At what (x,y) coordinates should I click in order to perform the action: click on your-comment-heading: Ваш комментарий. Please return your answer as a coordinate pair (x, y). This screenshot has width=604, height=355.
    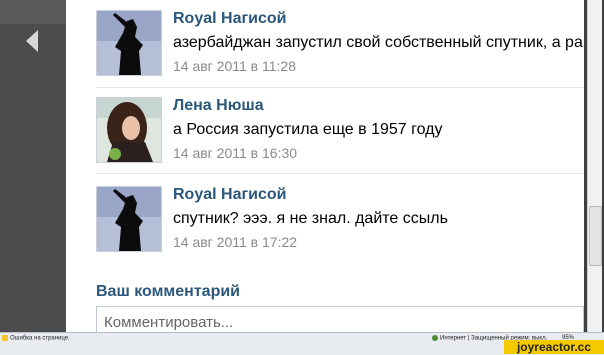
    Looking at the image, I should click on (168, 291).